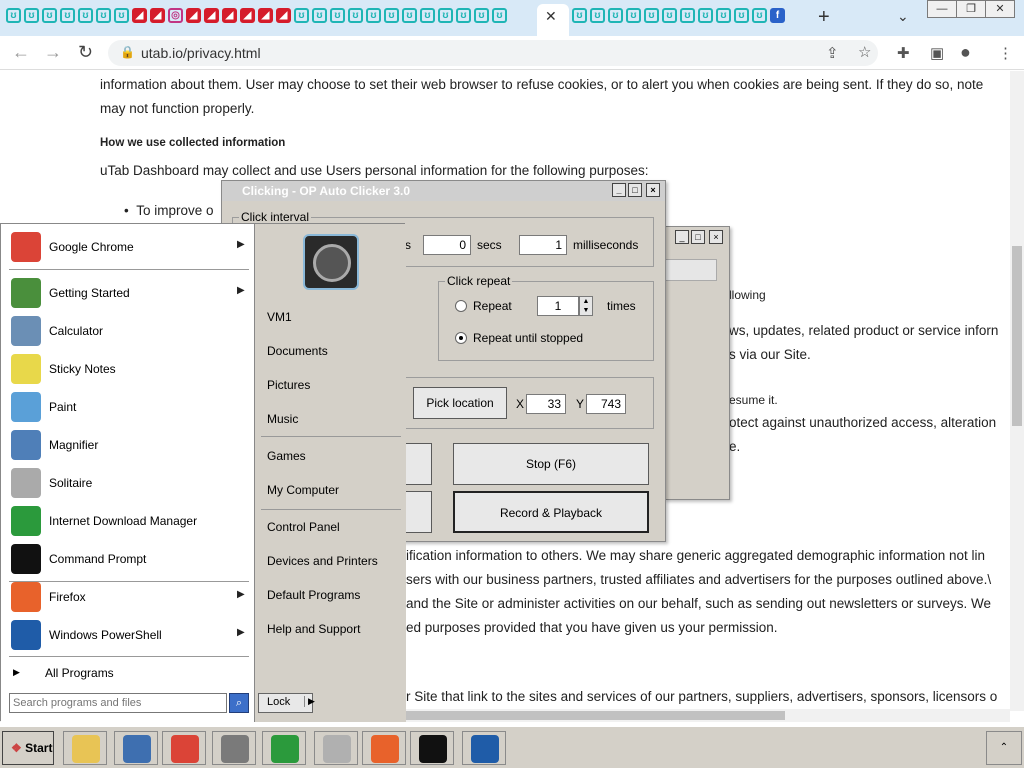  I want to click on new-tab-button: +, so click(824, 17).